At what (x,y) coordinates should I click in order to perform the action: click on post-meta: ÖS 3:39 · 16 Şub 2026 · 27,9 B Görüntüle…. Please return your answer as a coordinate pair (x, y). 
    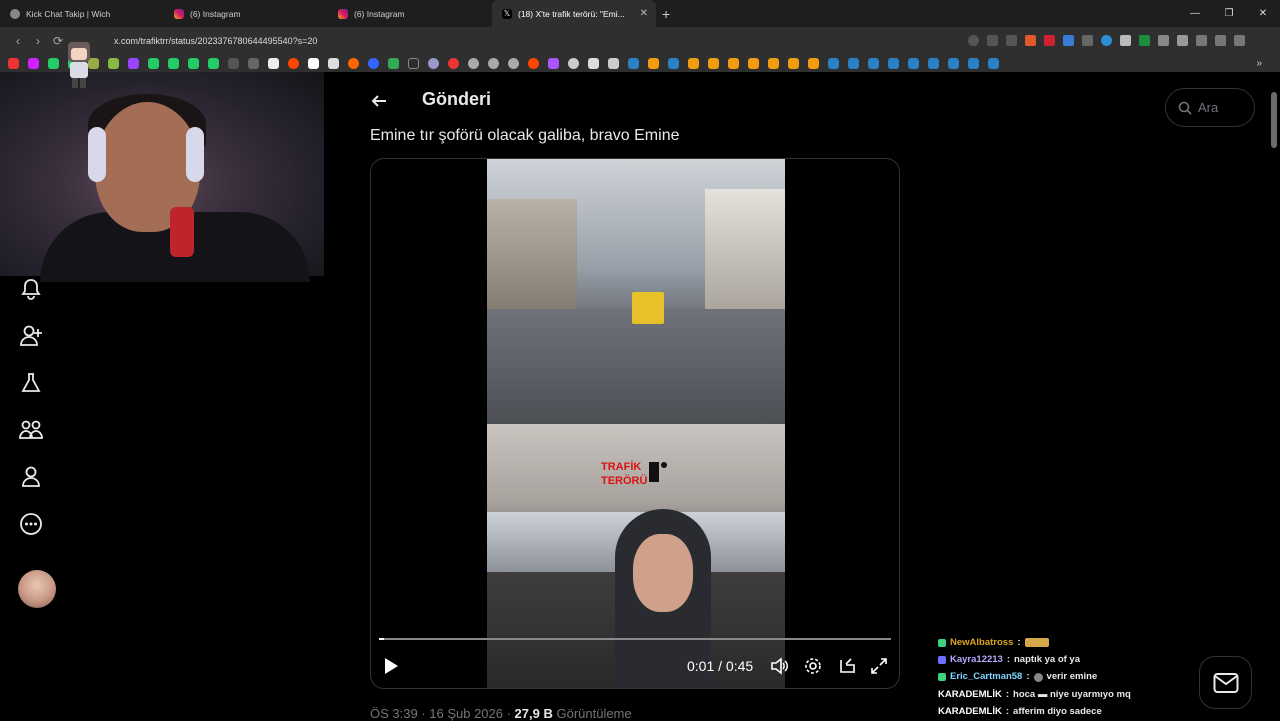
    Looking at the image, I should click on (501, 713).